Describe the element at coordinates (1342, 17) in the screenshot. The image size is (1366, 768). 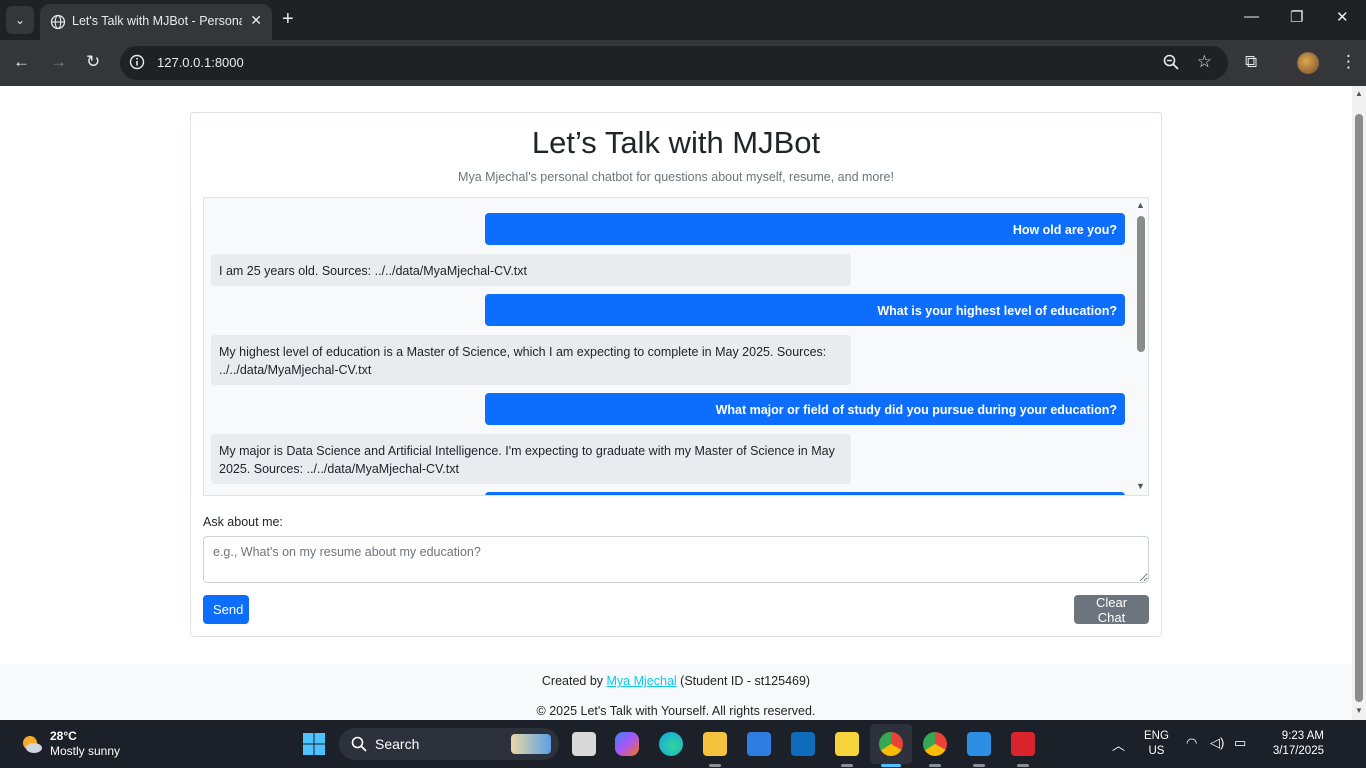
I see `close-window-icon: ✕` at that location.